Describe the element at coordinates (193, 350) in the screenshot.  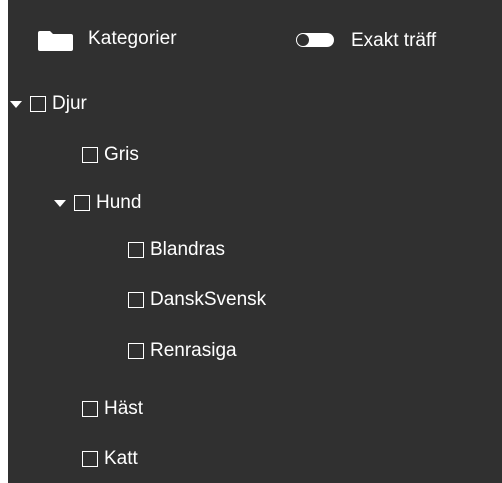
I see `tree-node-label: Renrasiga` at that location.